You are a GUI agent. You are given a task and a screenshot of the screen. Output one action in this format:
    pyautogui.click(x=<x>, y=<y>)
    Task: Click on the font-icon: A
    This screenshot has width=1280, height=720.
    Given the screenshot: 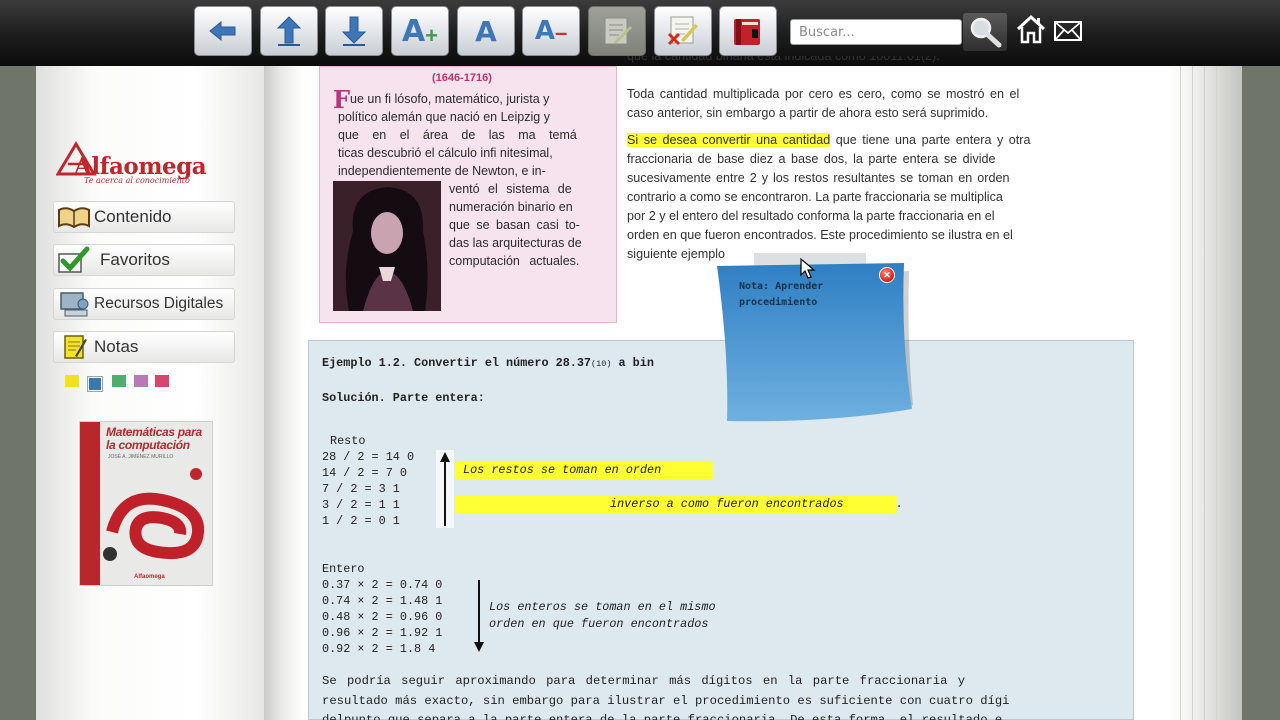 What is the action you would take?
    pyautogui.click(x=486, y=31)
    